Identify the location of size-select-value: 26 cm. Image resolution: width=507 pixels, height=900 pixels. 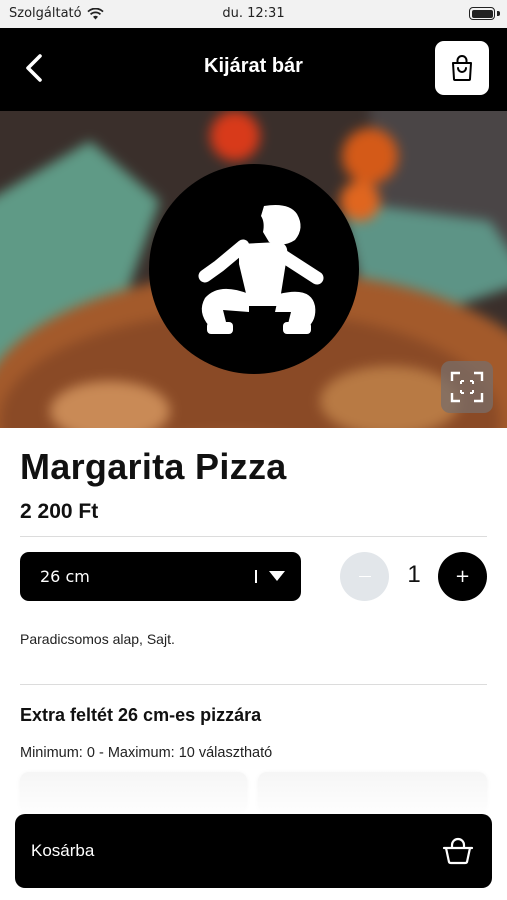
(65, 576).